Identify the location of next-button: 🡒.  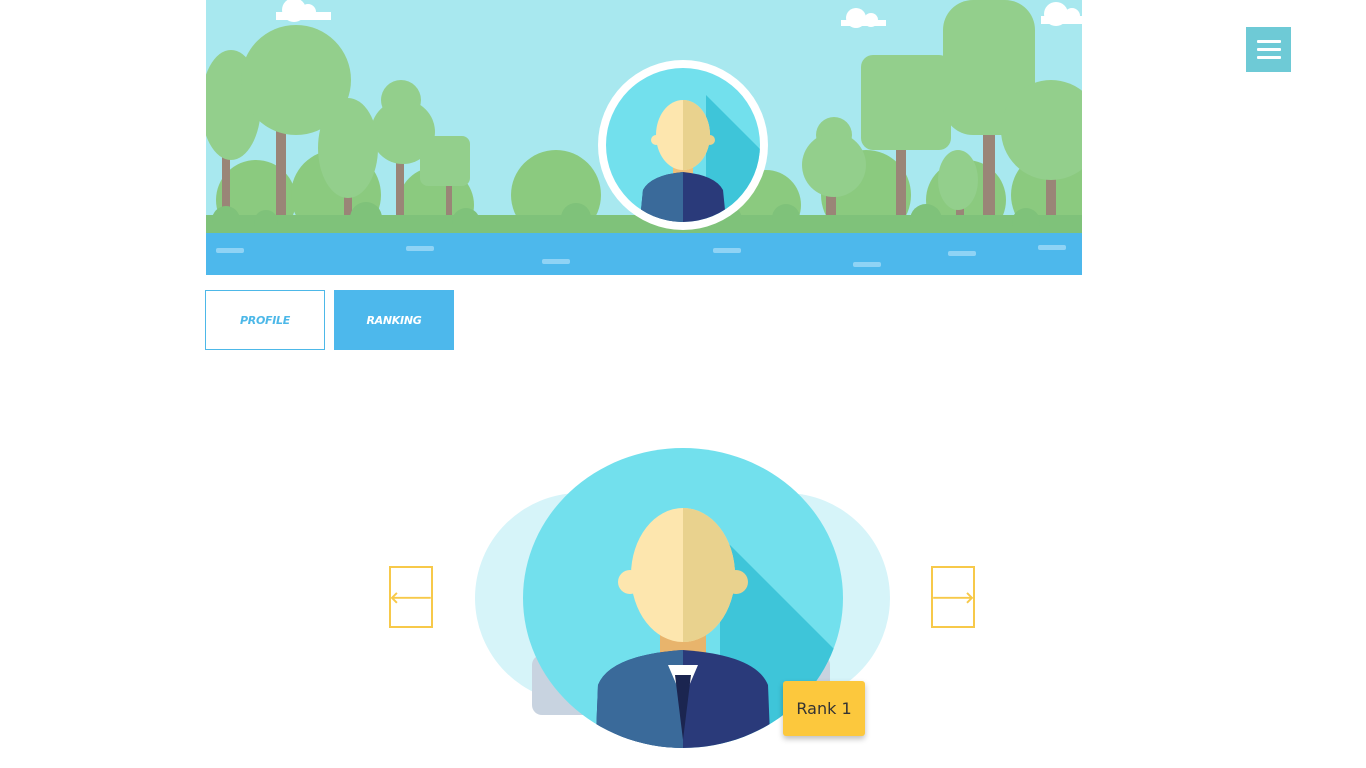
(953, 597).